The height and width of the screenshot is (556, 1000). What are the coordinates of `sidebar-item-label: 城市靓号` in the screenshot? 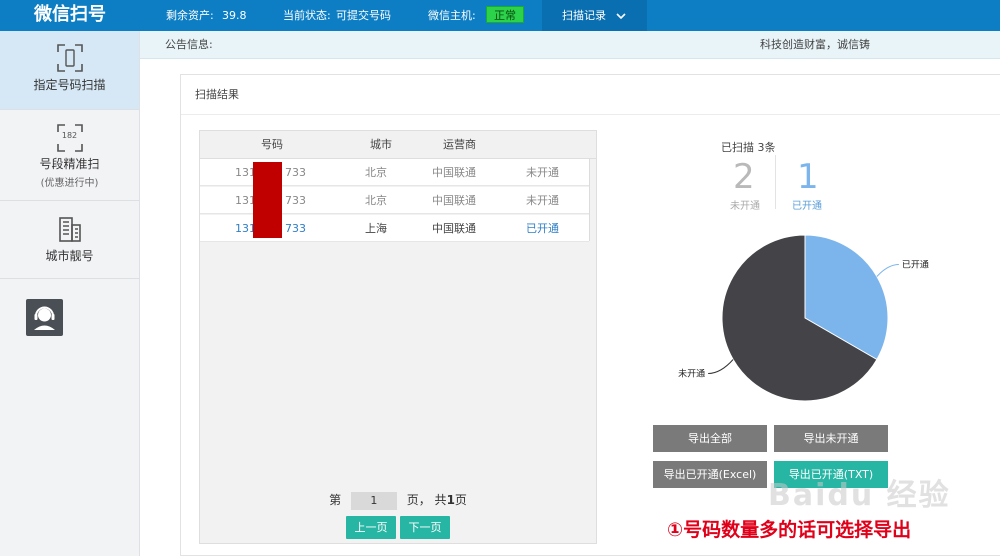 It's located at (69, 256).